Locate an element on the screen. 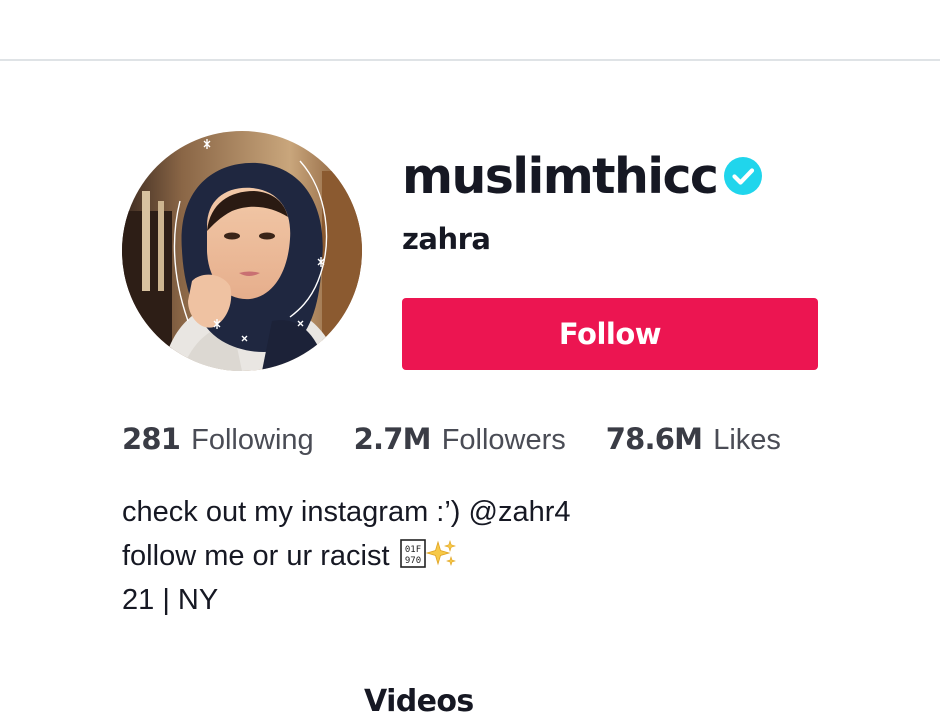 This screenshot has height=728, width=940. svg-text: 01F is located at coordinates (412, 550).